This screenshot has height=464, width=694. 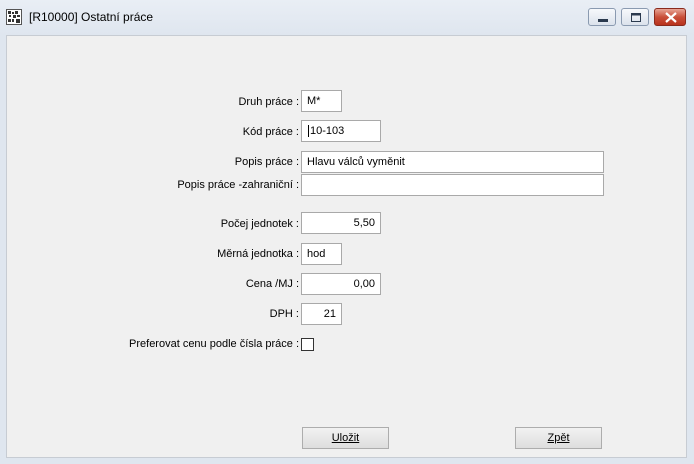 What do you see at coordinates (258, 254) in the screenshot?
I see `merna-jednotka-label: Měrná jednotka :` at bounding box center [258, 254].